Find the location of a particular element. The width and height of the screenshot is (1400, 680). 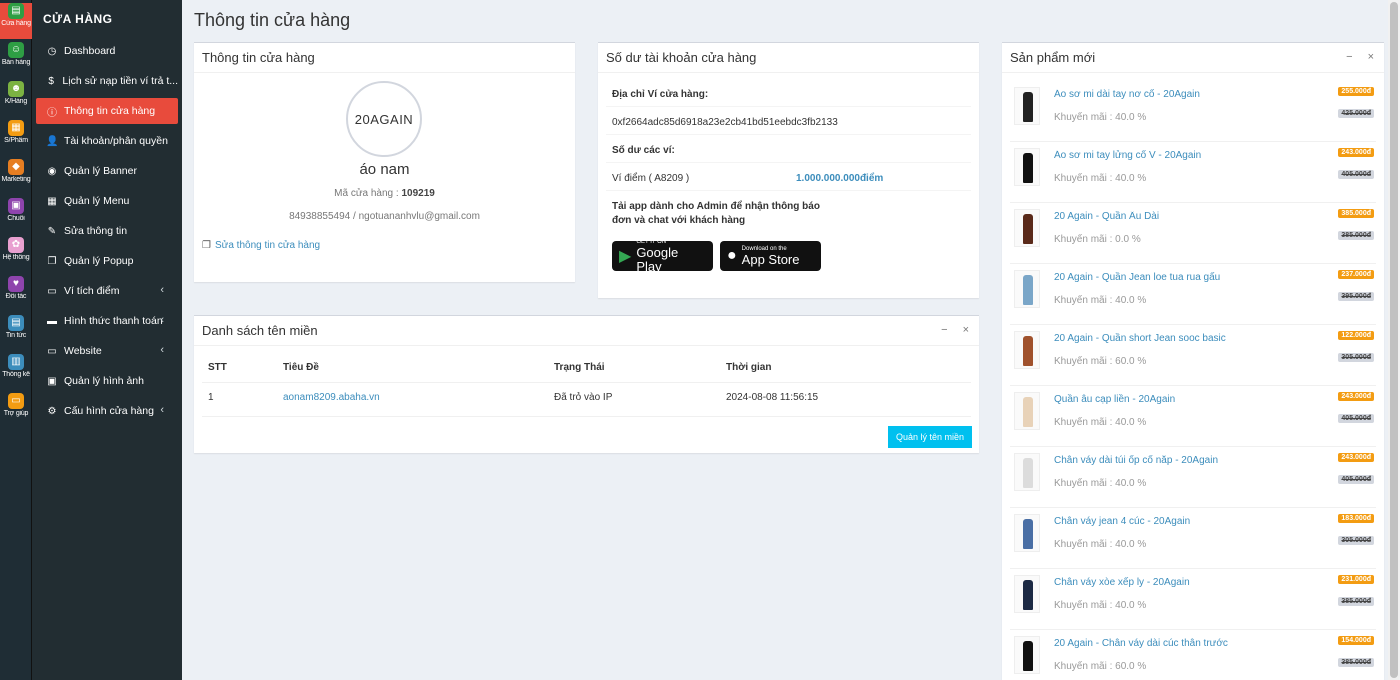

product-name: Chân váy jean 4 cúc - 20Again is located at coordinates (1164, 521).